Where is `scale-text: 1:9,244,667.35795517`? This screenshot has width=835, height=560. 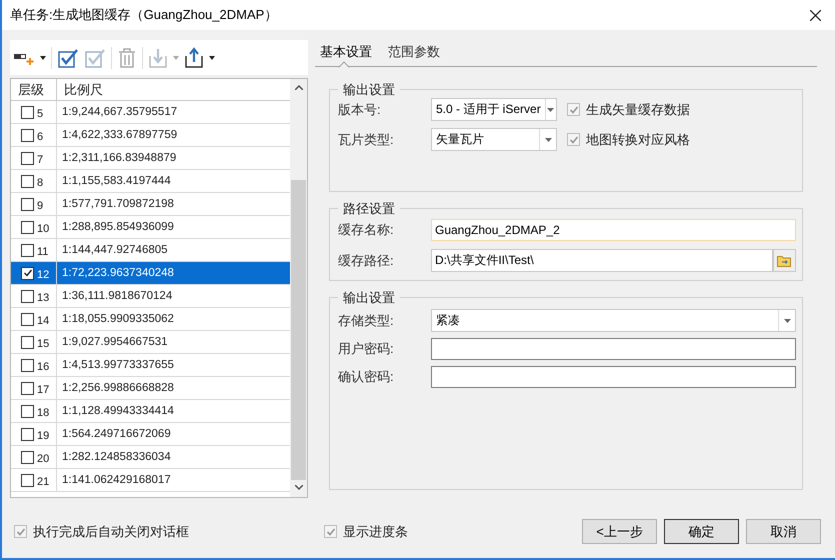 scale-text: 1:9,244,667.35795517 is located at coordinates (119, 112).